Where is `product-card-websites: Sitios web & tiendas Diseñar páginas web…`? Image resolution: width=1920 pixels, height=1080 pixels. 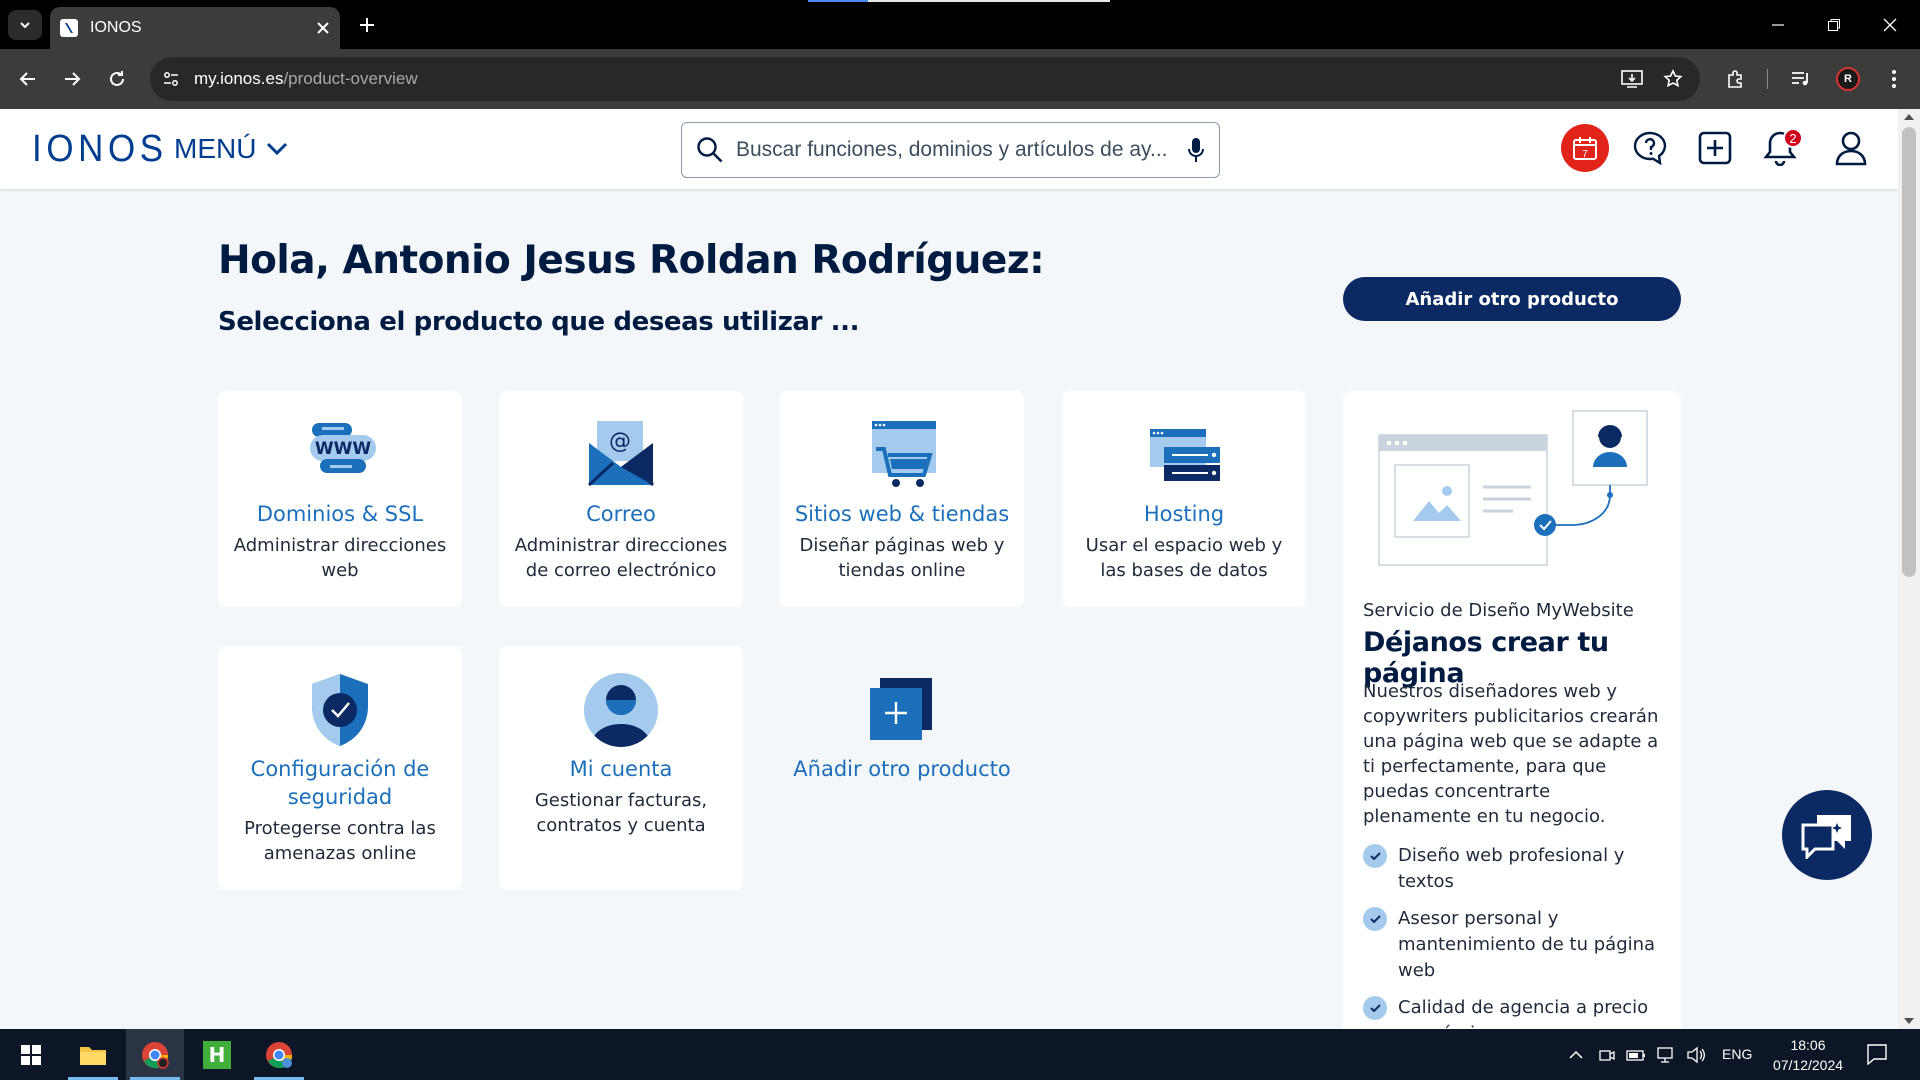 product-card-websites: Sitios web & tiendas Diseñar páginas web… is located at coordinates (902, 499).